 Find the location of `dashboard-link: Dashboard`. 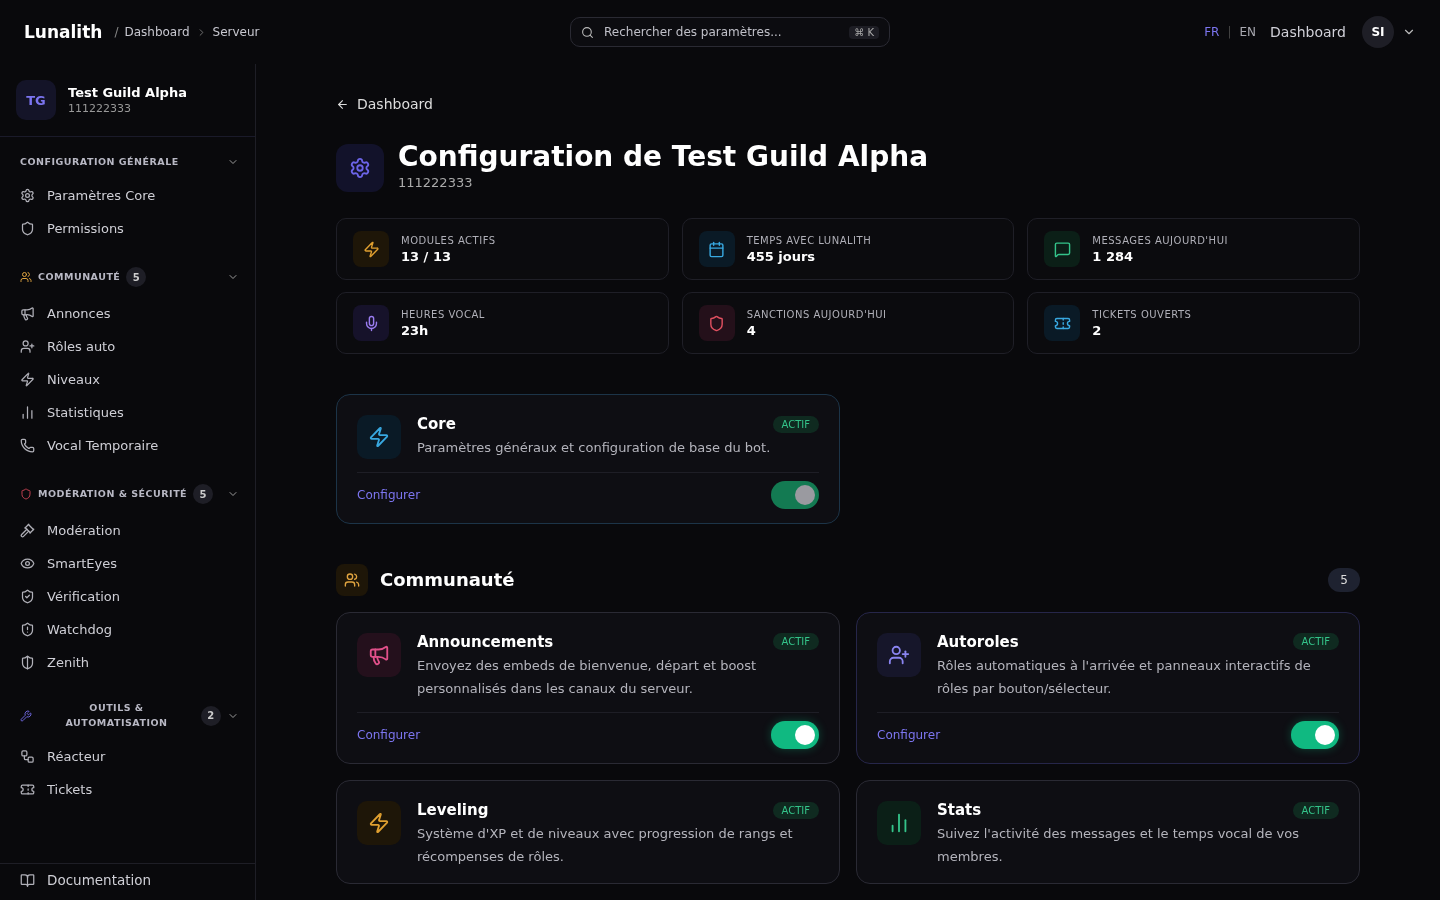

dashboard-link: Dashboard is located at coordinates (1308, 32).